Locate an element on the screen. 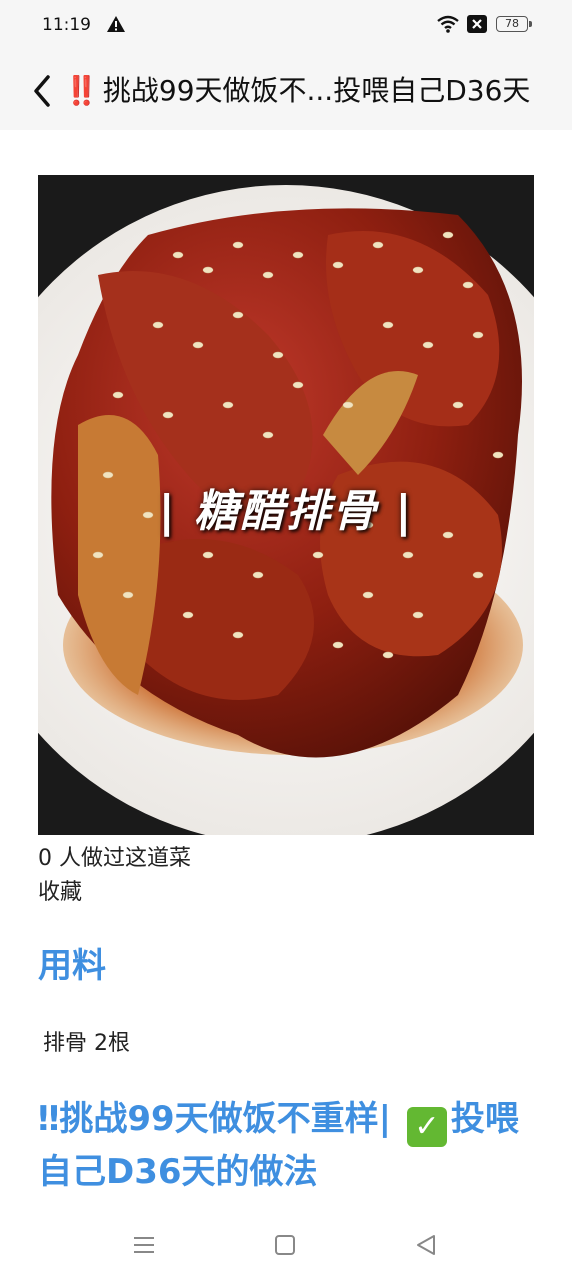  home-icon is located at coordinates (285, 1245).